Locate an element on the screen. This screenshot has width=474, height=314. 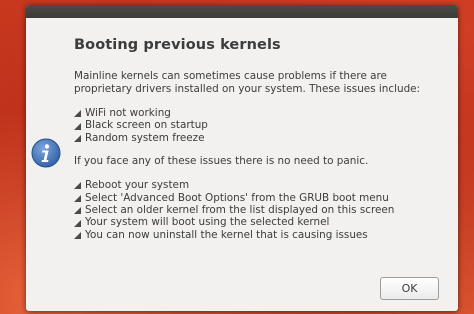
issue-text: Random system freeze is located at coordinates (145, 137).